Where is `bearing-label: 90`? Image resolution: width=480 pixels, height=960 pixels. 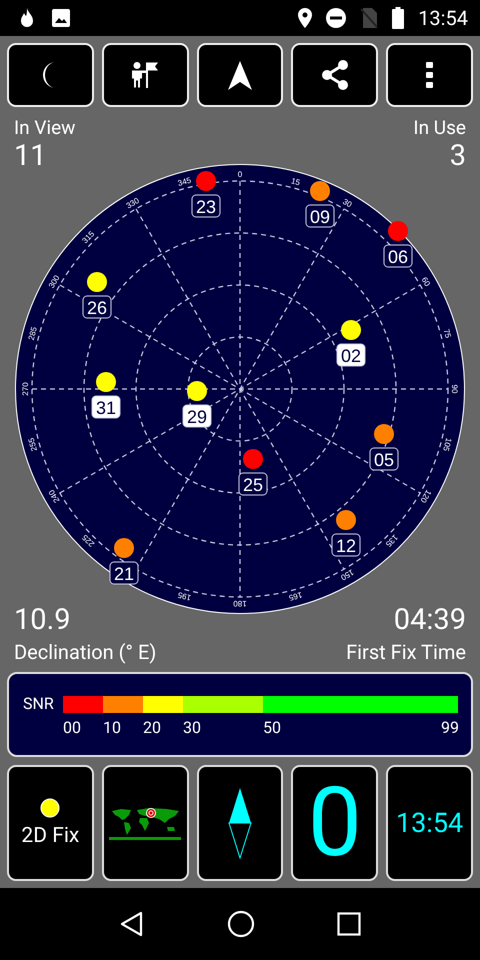 bearing-label: 90 is located at coordinates (454, 389).